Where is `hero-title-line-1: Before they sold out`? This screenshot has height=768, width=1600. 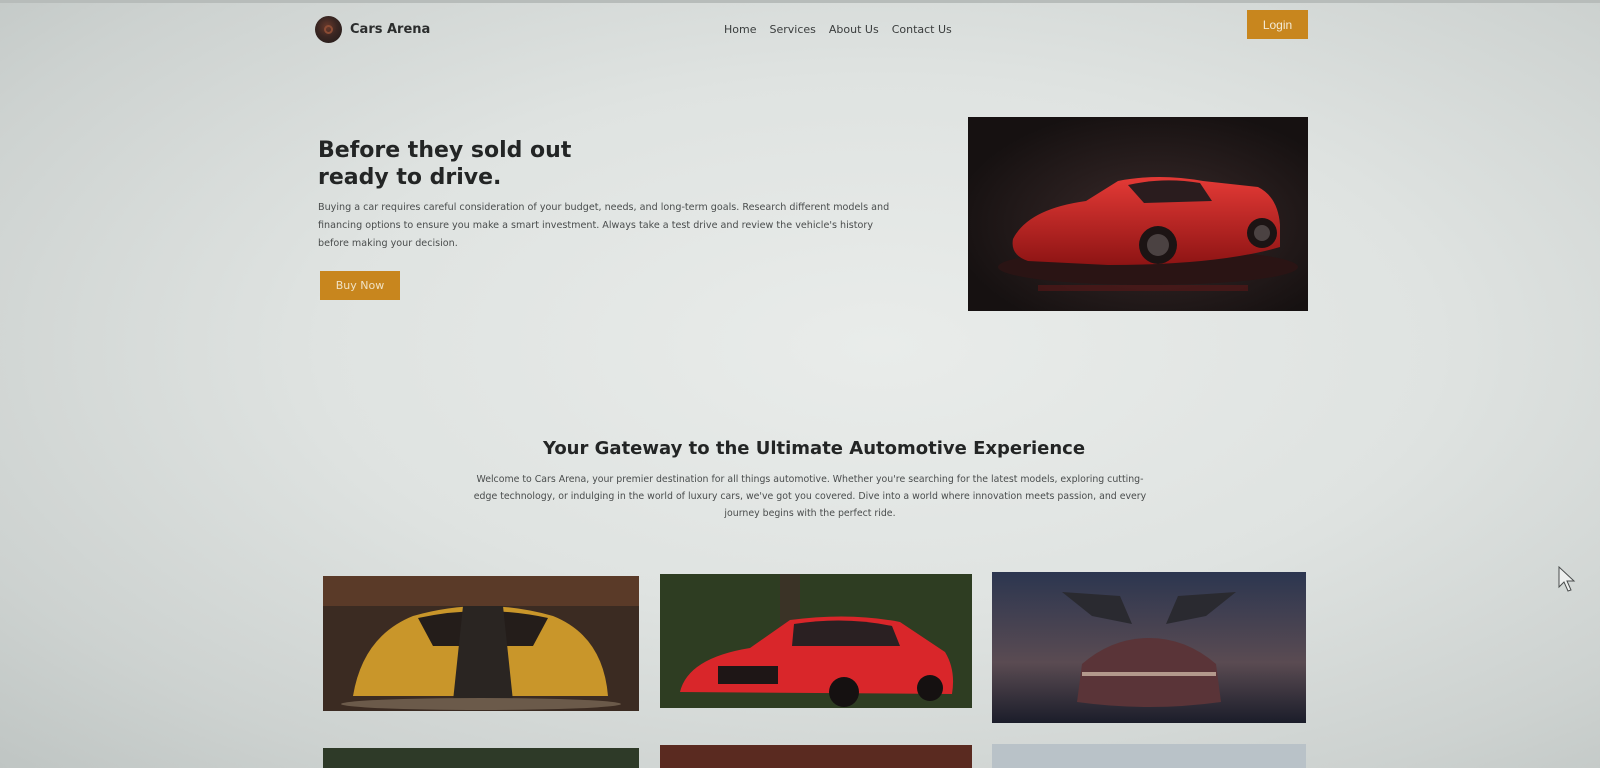
hero-title-line-1: Before they sold out is located at coordinates (445, 150).